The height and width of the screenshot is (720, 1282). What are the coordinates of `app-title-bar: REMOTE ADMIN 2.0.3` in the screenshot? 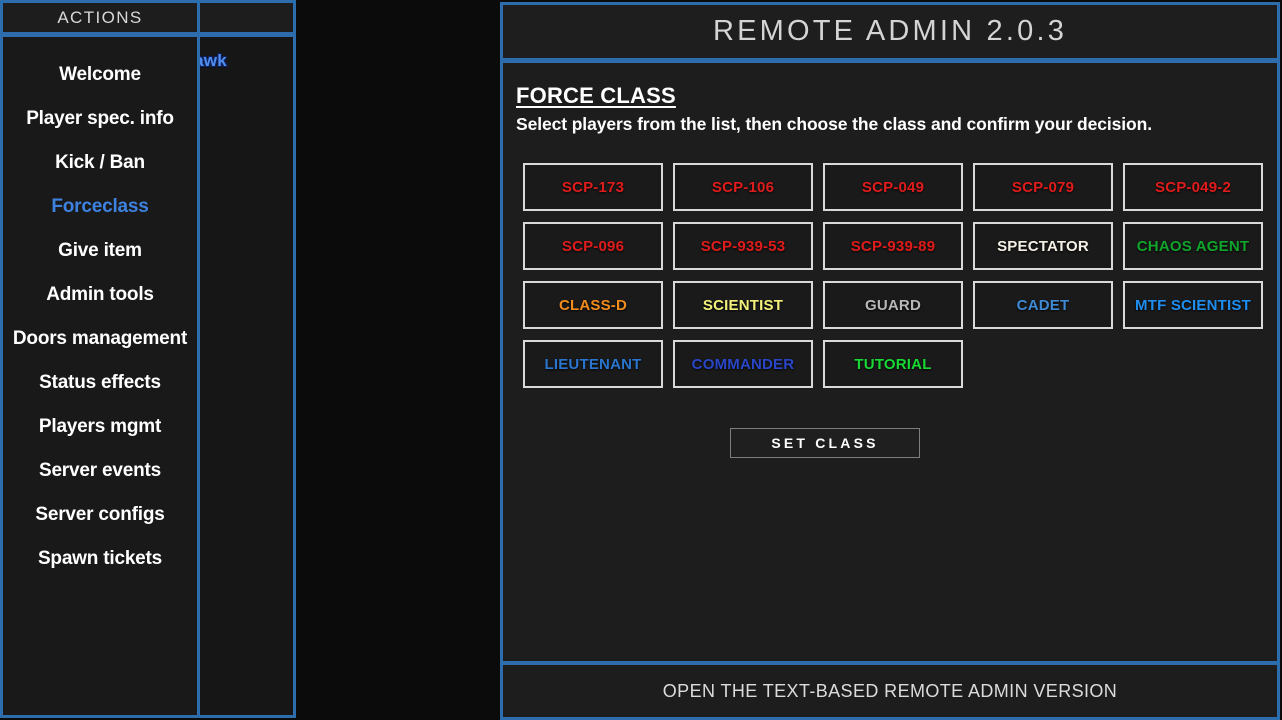 It's located at (890, 31).